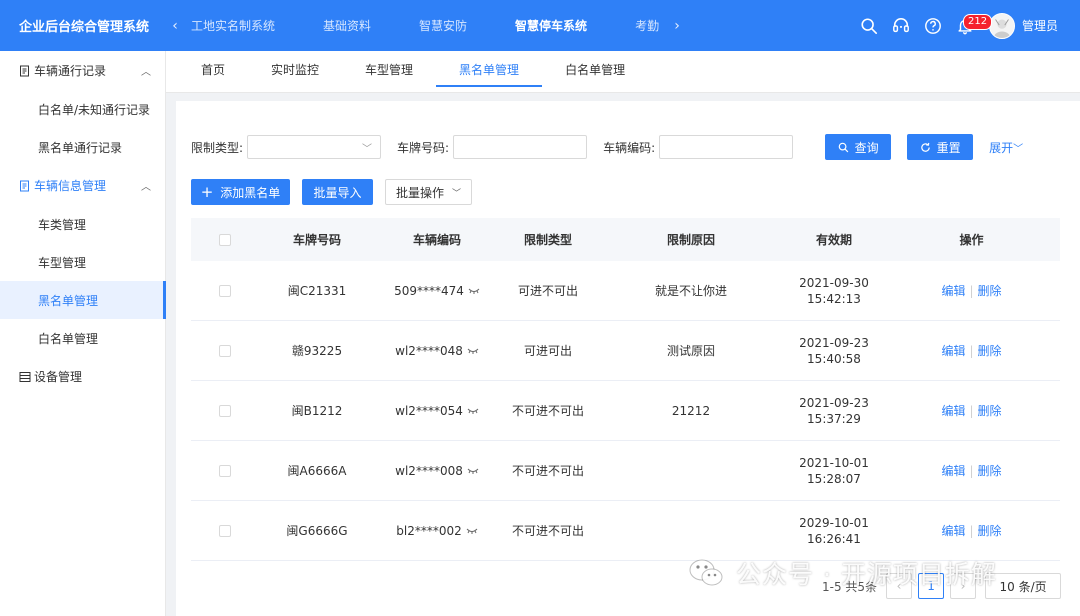 This screenshot has height=616, width=1080. Describe the element at coordinates (677, 26) in the screenshot. I see `chevron-right-icon: ›` at that location.